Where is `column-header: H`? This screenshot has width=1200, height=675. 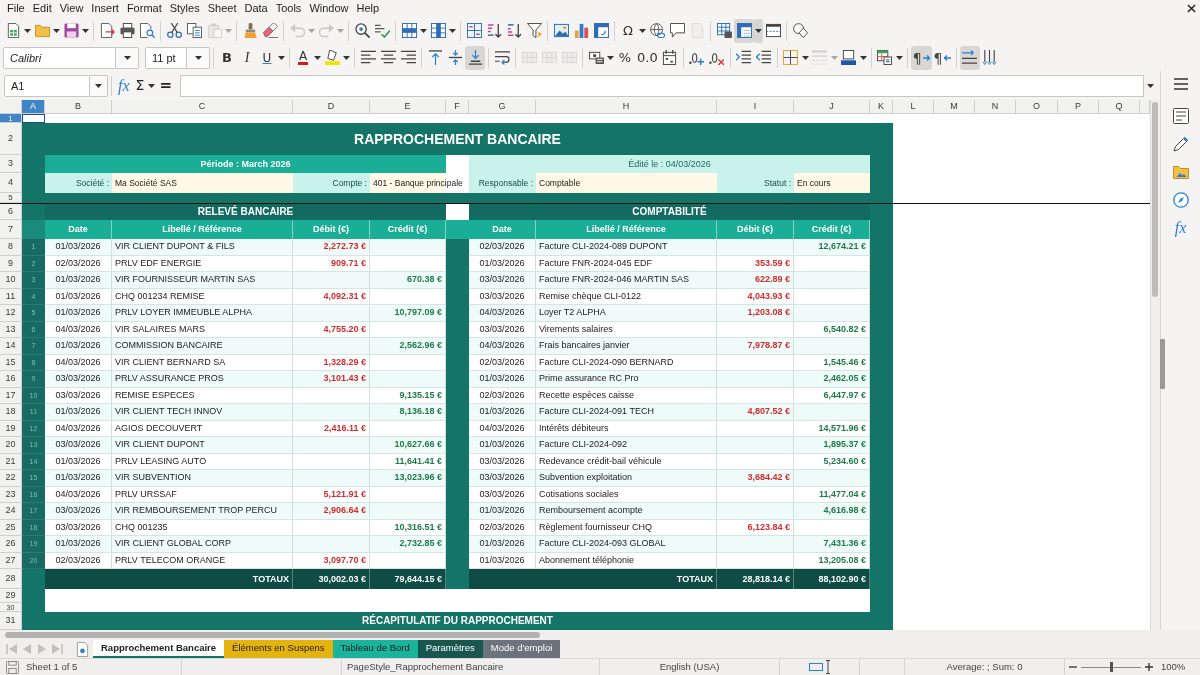 column-header: H is located at coordinates (626, 107).